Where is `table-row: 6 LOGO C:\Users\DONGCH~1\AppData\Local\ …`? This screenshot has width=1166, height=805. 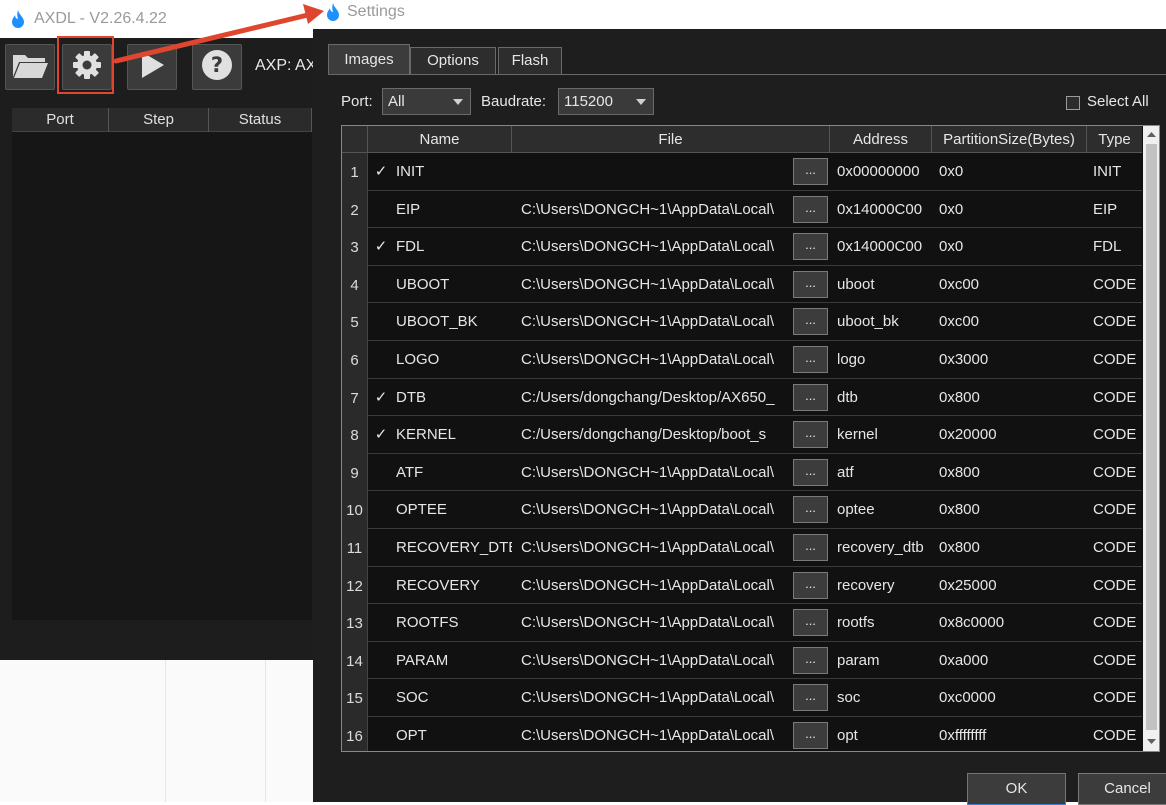
table-row: 6 LOGO C:\Users\DONGCH~1\AppData\Local\ … is located at coordinates (742, 360).